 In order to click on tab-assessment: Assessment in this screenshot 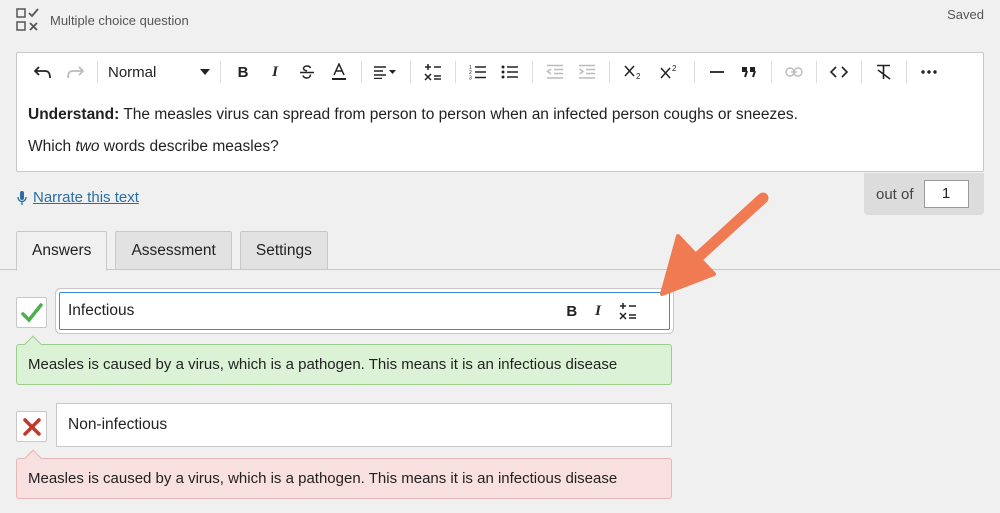, I will do `click(173, 250)`.